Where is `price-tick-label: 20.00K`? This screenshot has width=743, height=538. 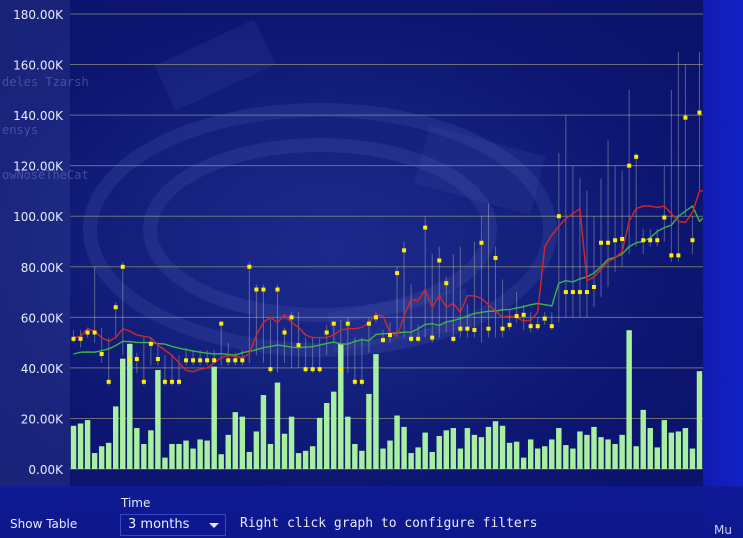 price-tick-label: 20.00K is located at coordinates (42, 419).